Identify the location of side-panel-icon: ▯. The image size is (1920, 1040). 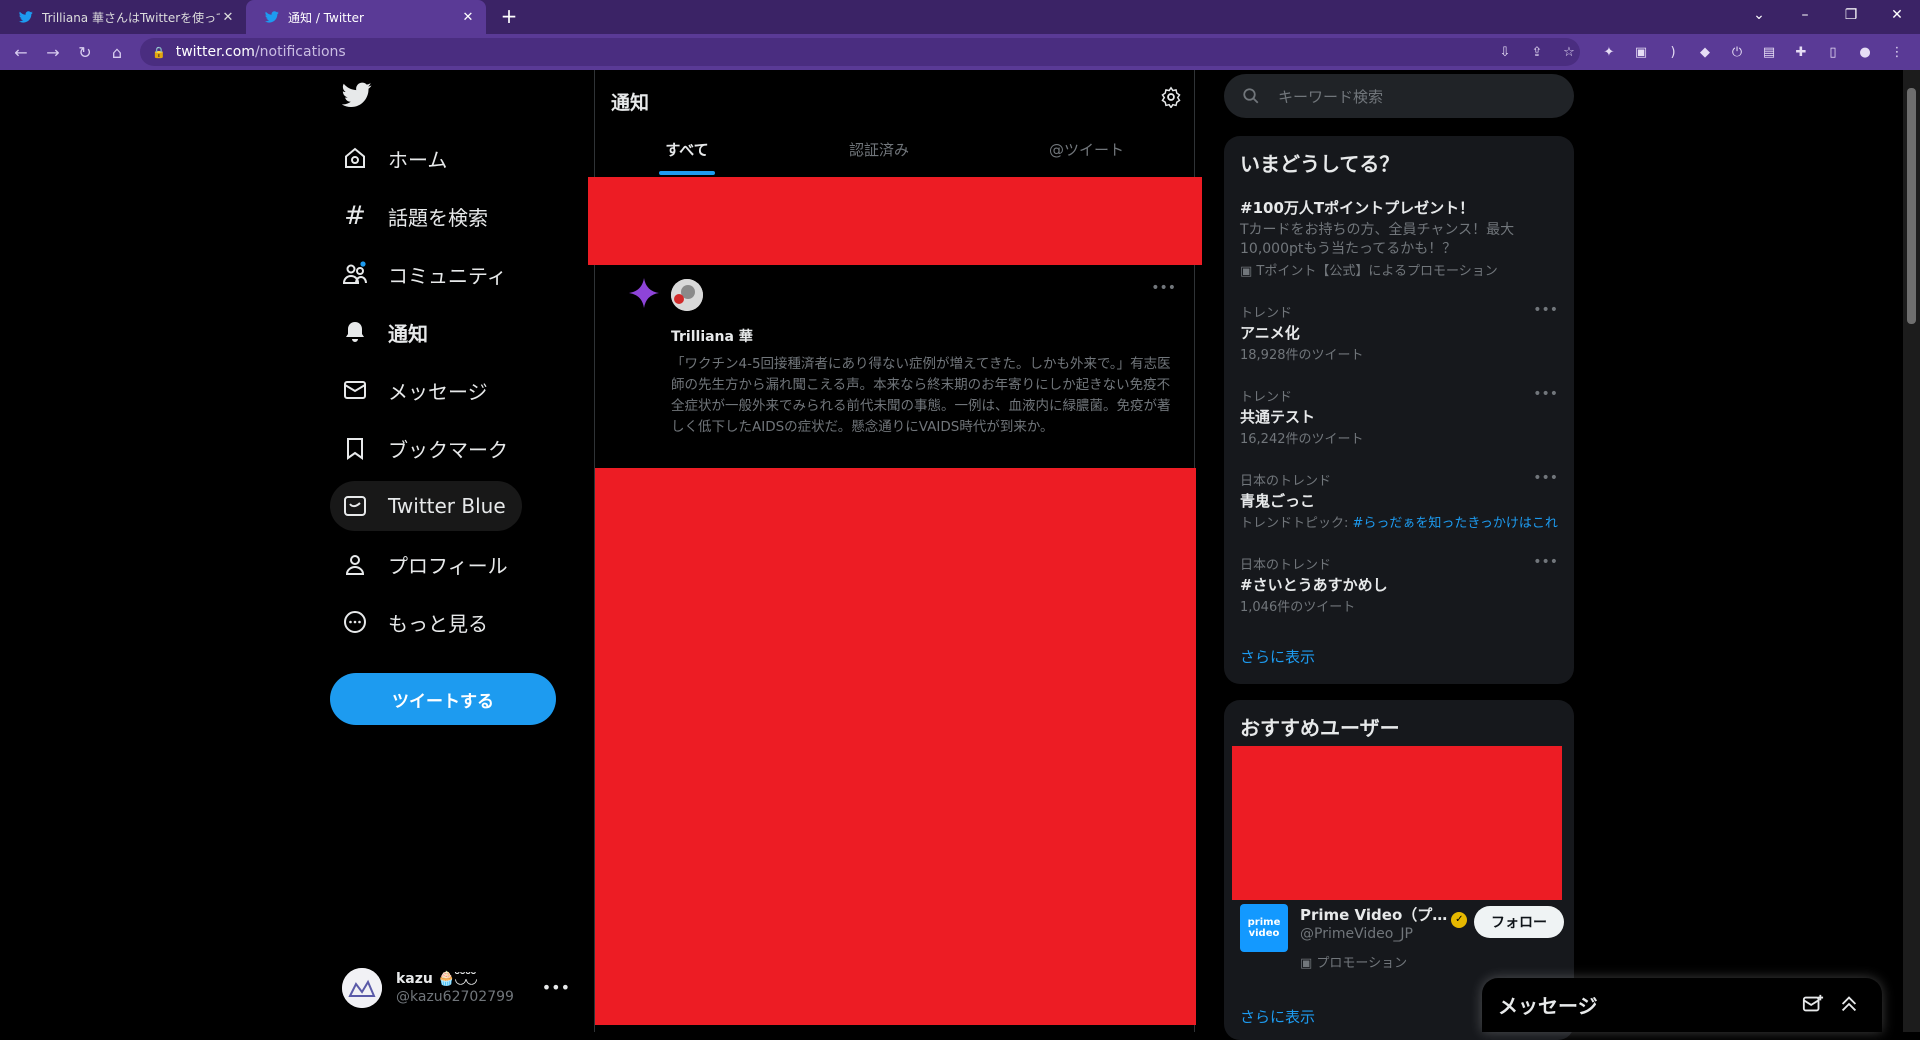
(1833, 52).